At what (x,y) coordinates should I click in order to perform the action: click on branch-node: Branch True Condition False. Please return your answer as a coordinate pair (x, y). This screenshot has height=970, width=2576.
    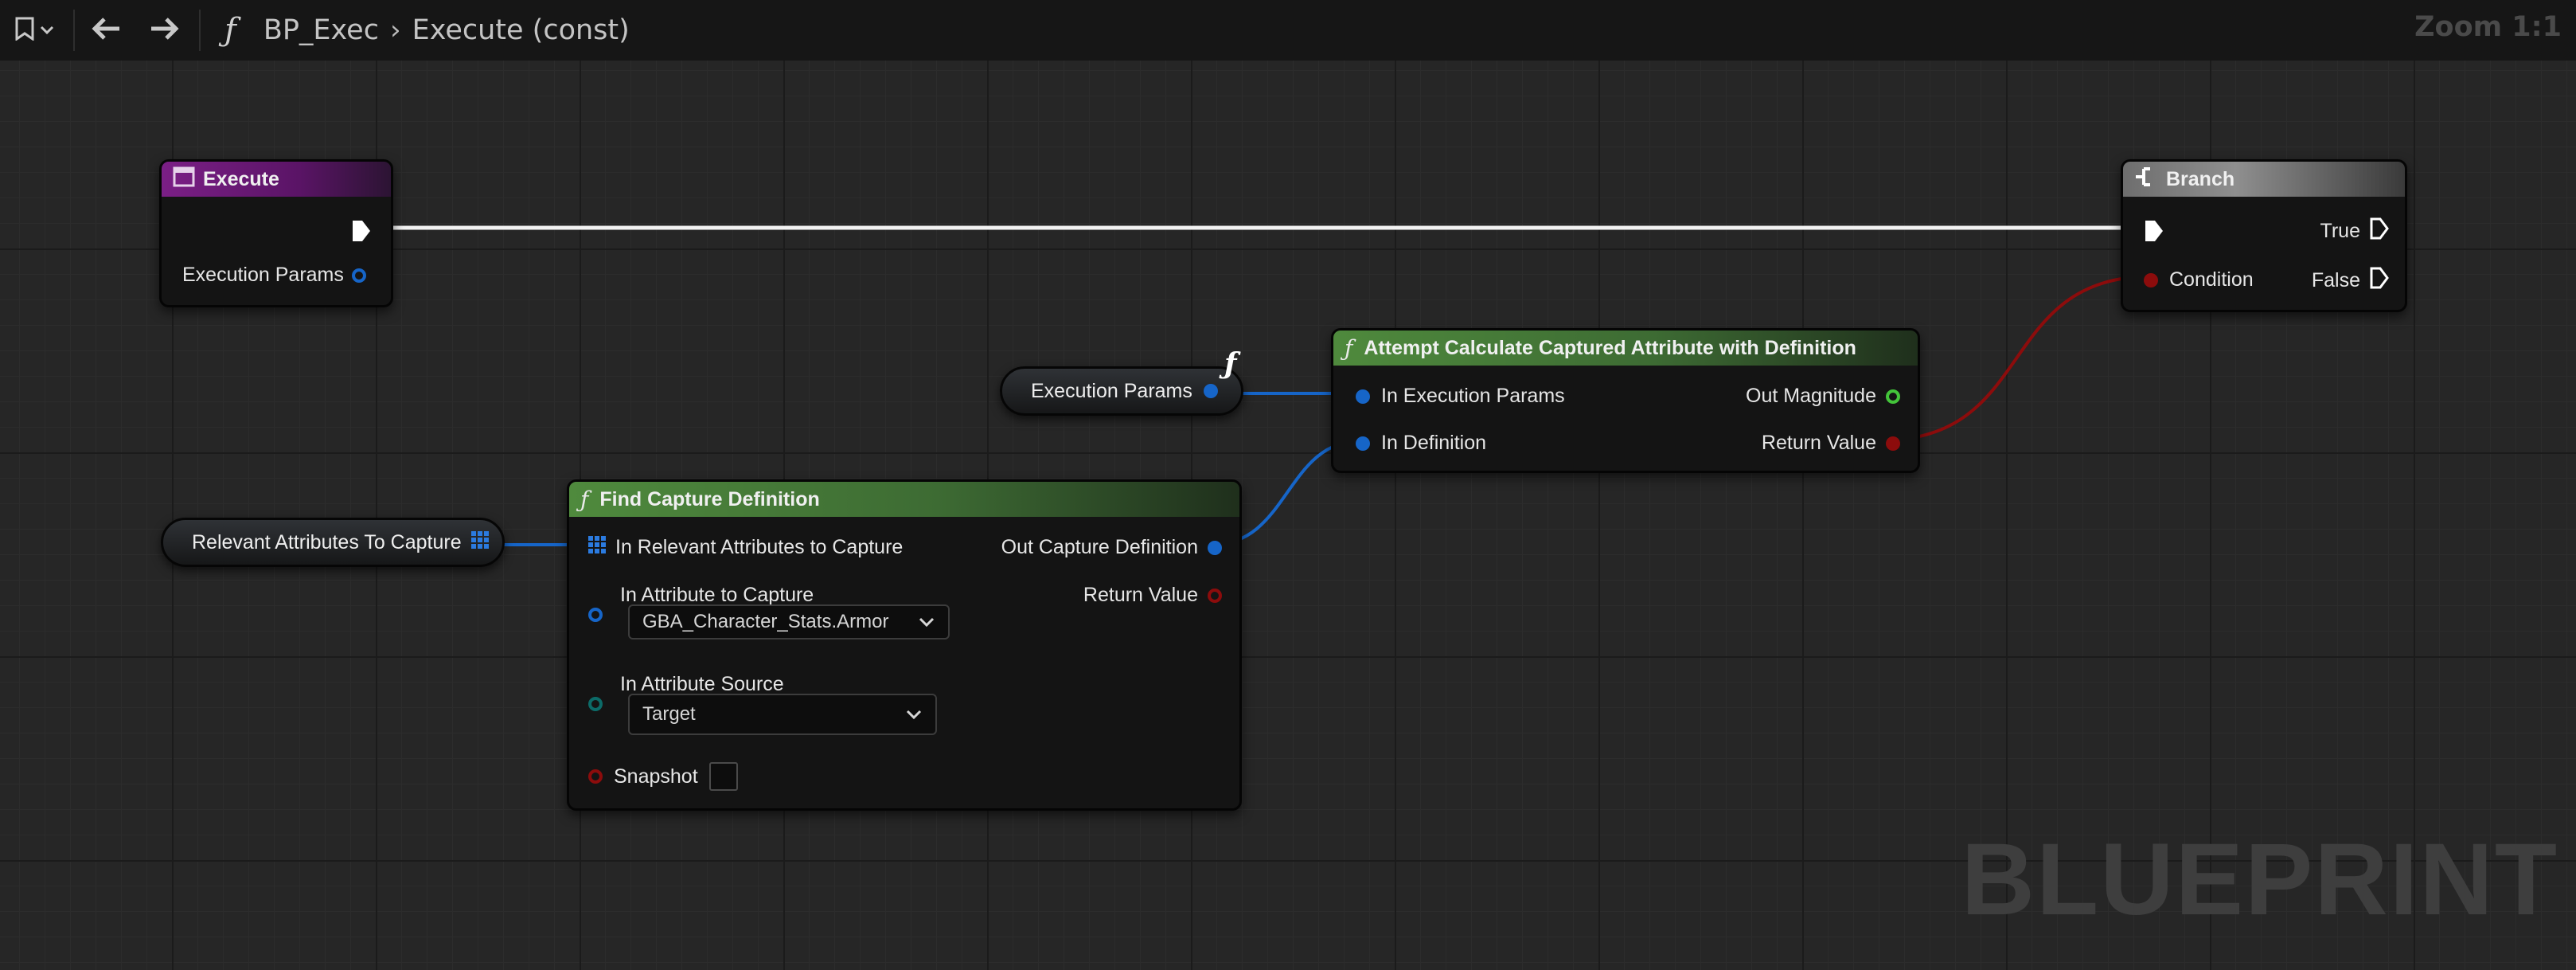
    Looking at the image, I should click on (2264, 235).